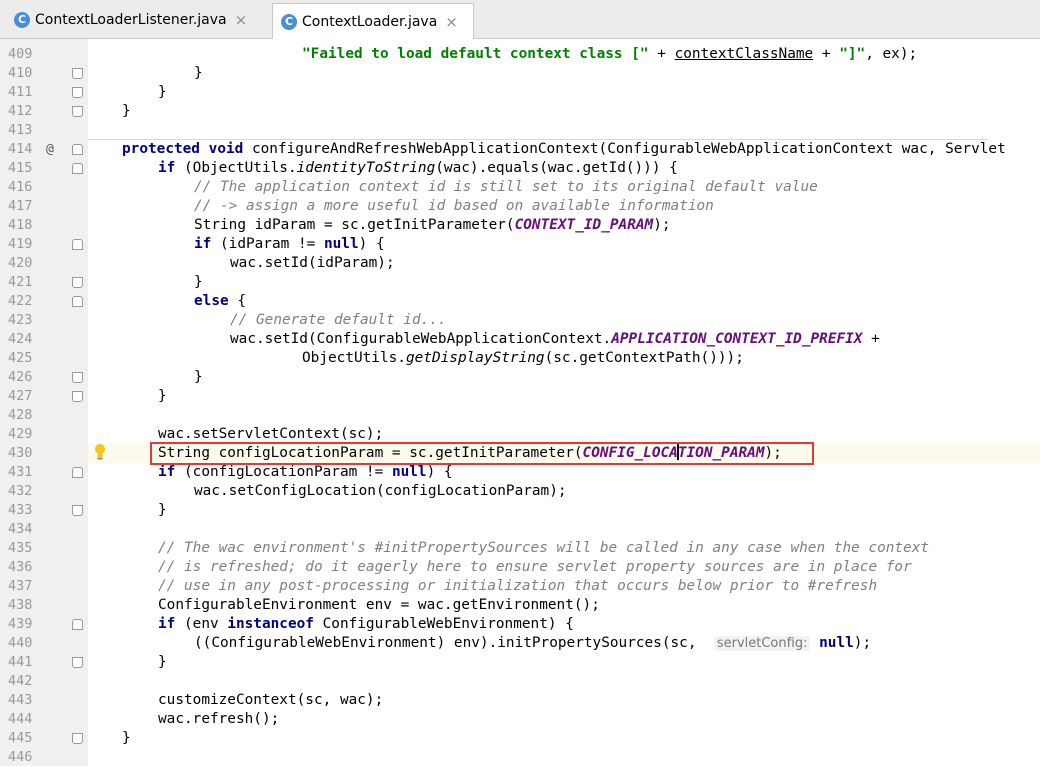 The image size is (1040, 767). Describe the element at coordinates (20, 54) in the screenshot. I see `line-number: 409` at that location.